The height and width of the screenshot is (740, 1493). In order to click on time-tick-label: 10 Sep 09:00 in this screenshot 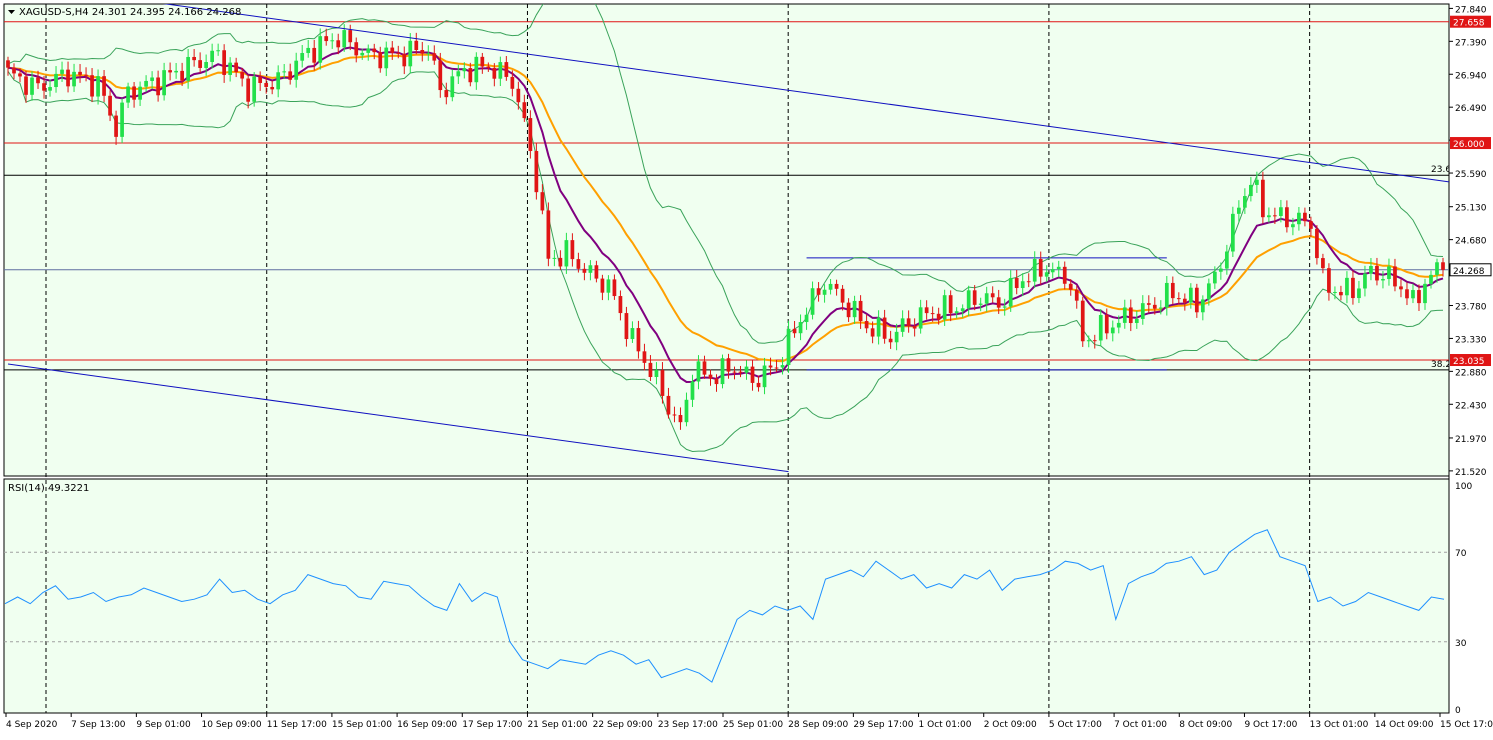, I will do `click(232, 725)`.